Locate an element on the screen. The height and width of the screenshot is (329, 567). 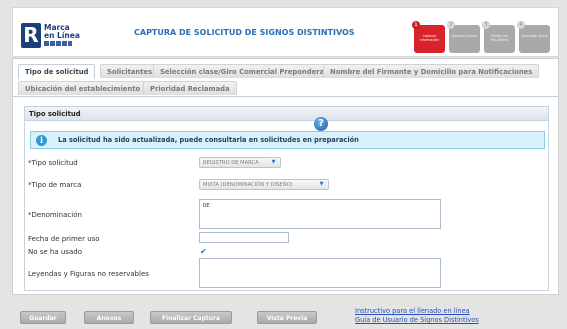
step-label-2: Adjuntar Anexos is located at coordinates (464, 36).